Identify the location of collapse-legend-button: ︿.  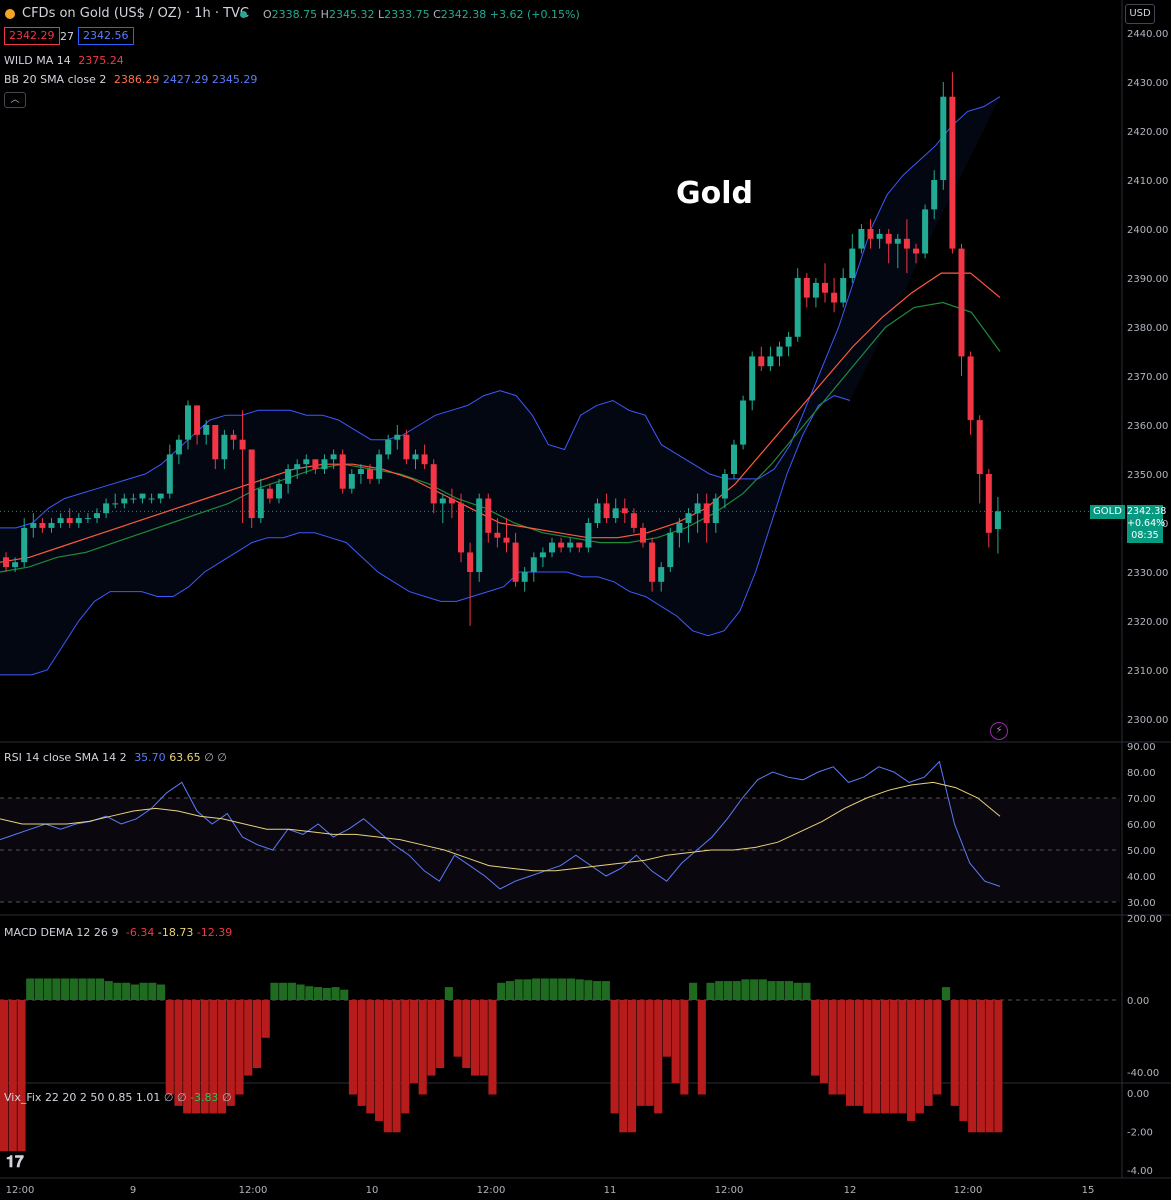
(15, 100).